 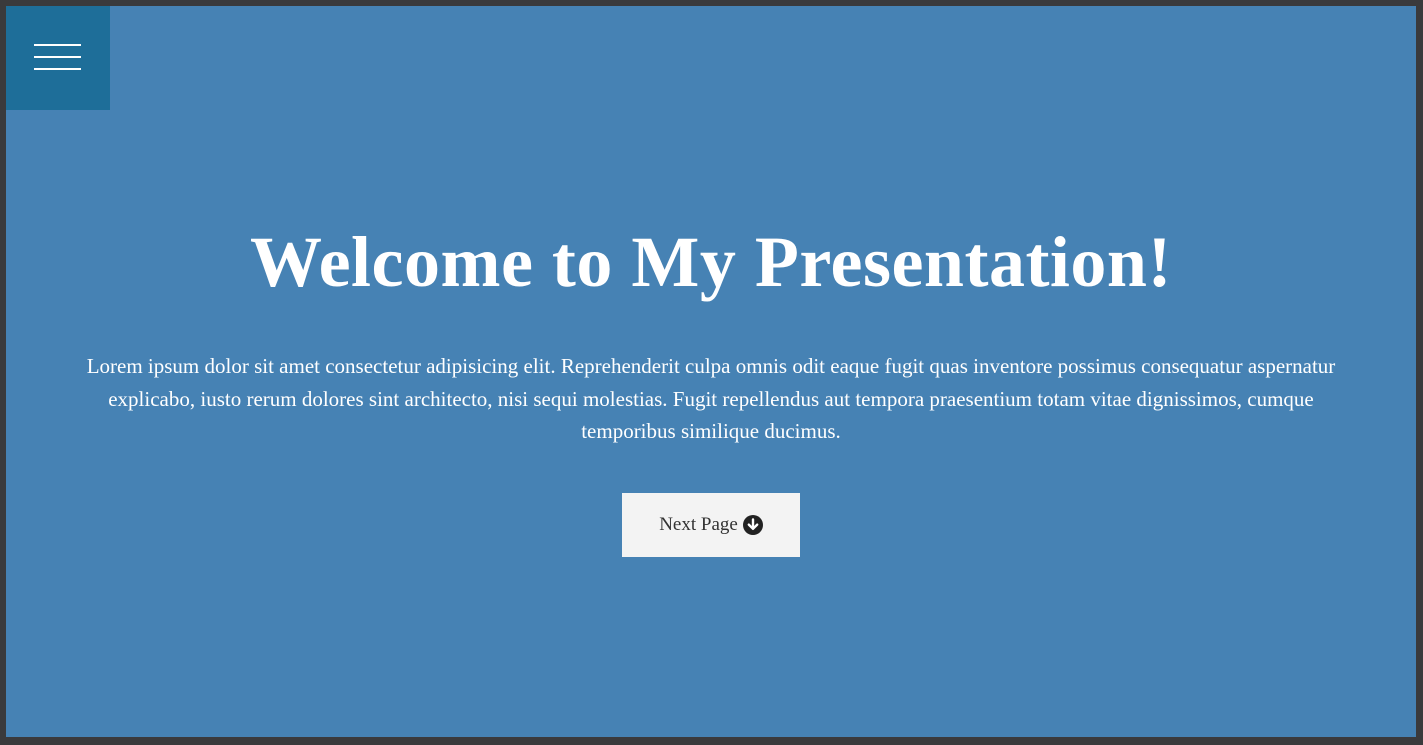 I want to click on next-page-button: Next Page, so click(x=711, y=524).